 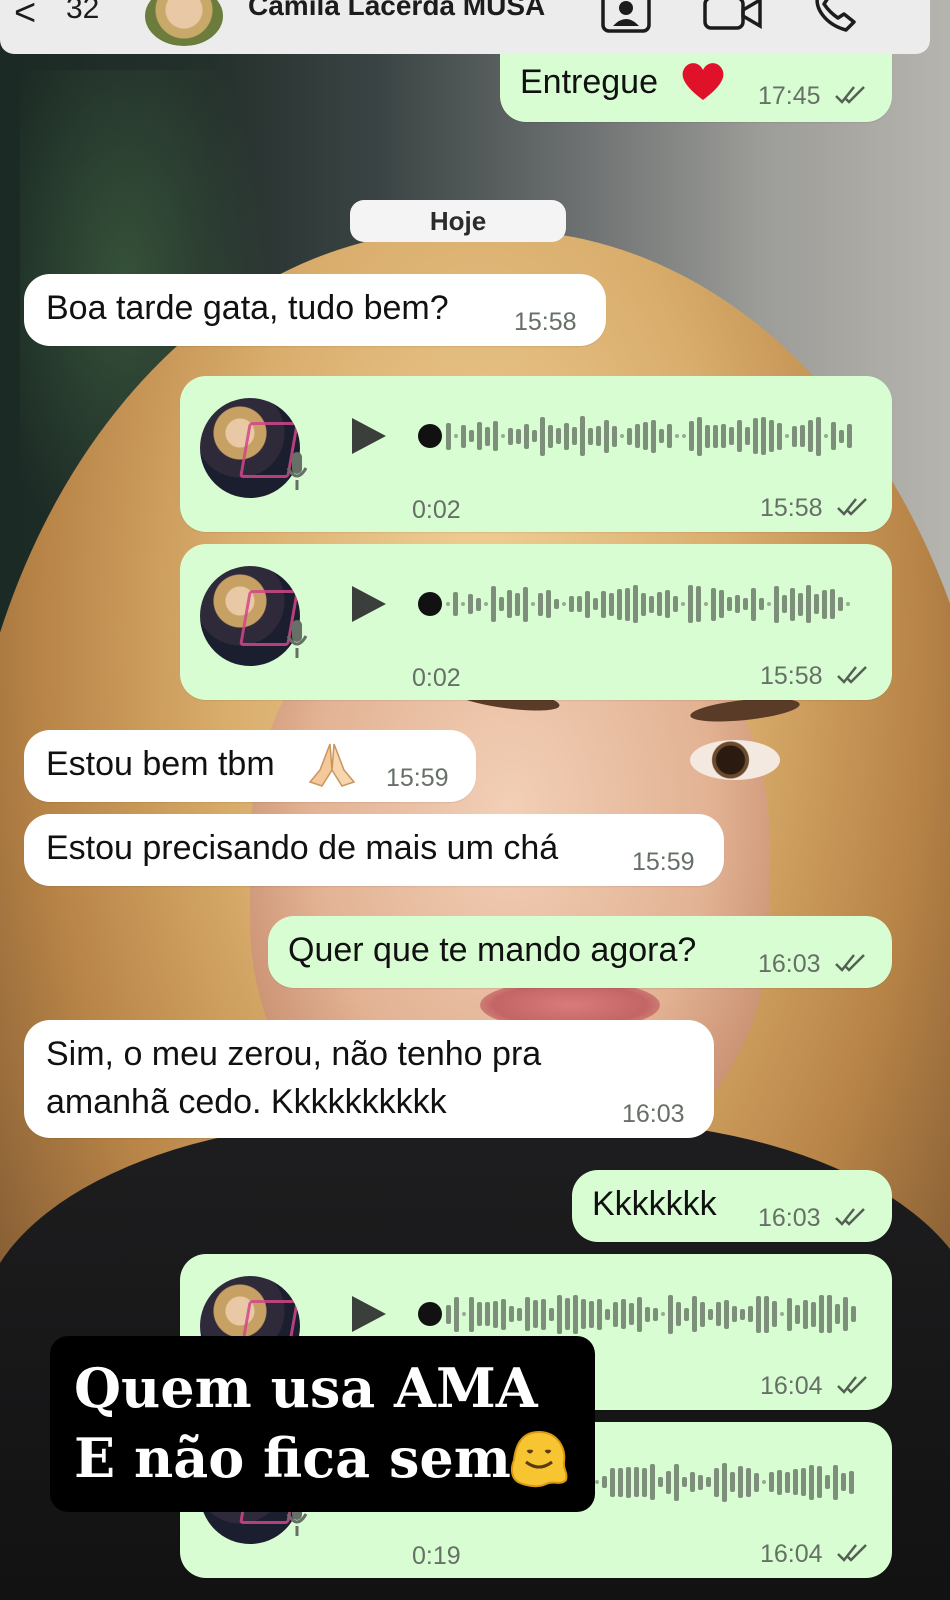 What do you see at coordinates (589, 82) in the screenshot?
I see `message-text: Entregue` at bounding box center [589, 82].